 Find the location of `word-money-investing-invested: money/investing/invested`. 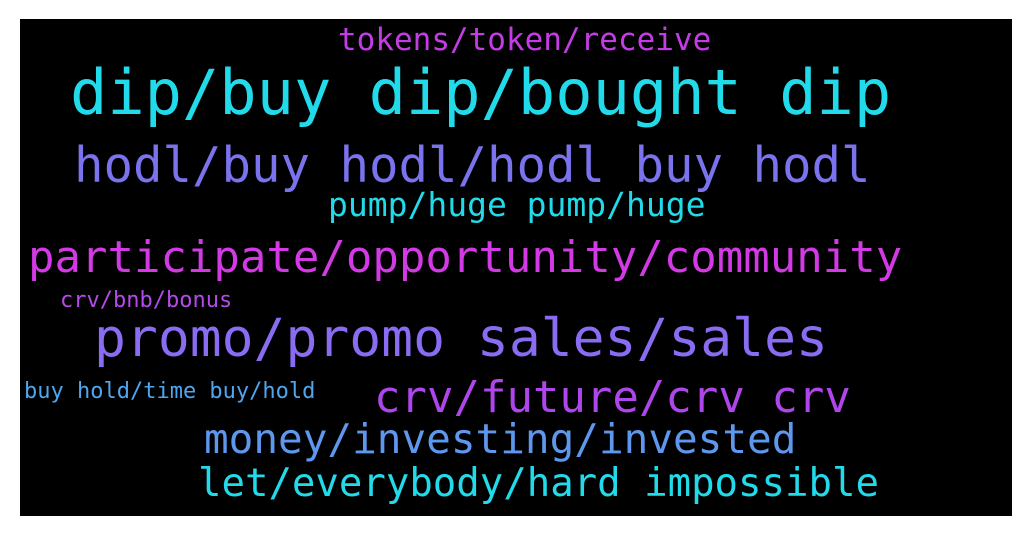

word-money-investing-invested: money/investing/invested is located at coordinates (500, 439).